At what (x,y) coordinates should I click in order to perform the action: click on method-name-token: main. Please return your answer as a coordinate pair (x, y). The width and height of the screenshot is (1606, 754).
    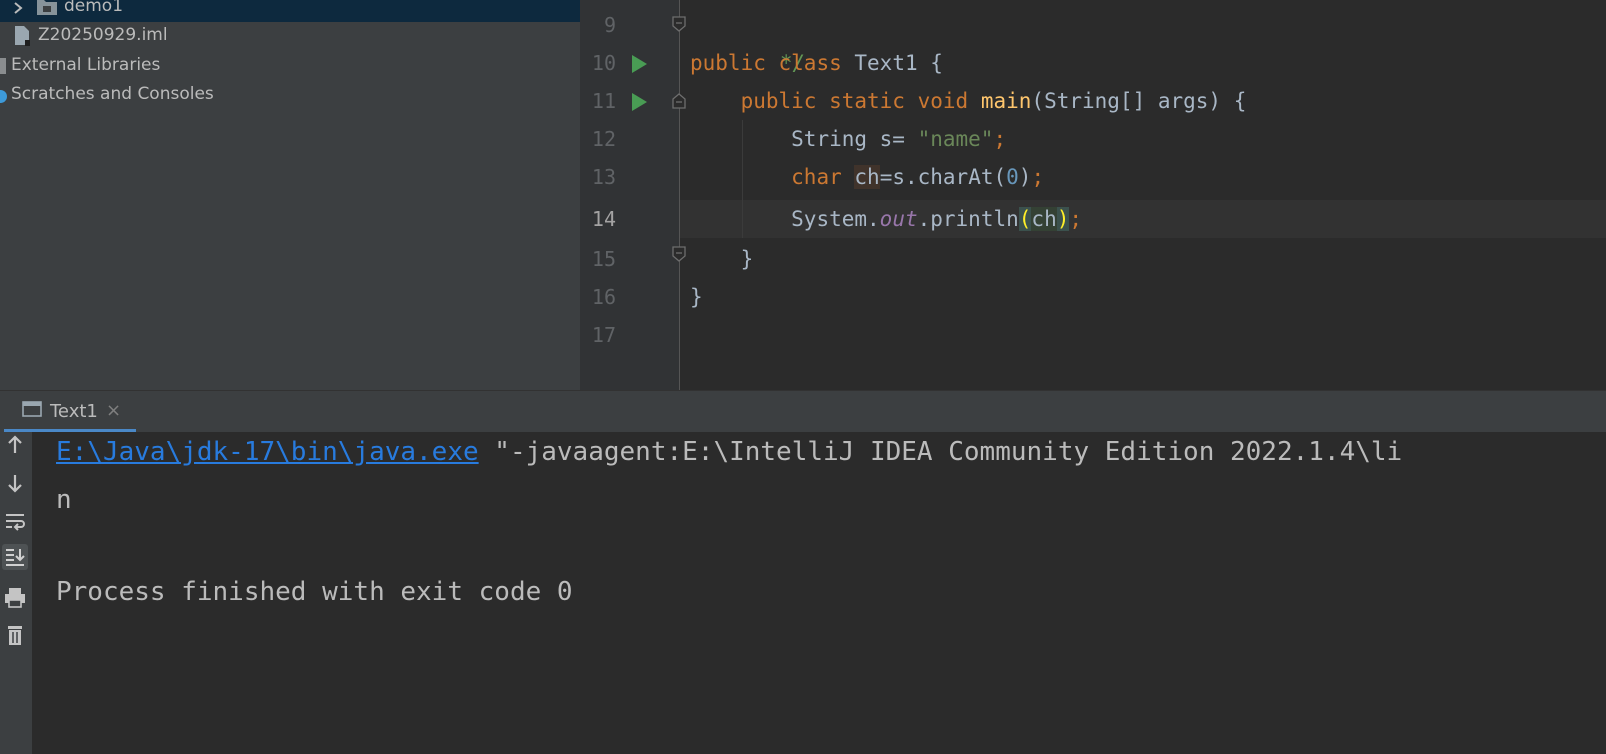
    Looking at the image, I should click on (1006, 101).